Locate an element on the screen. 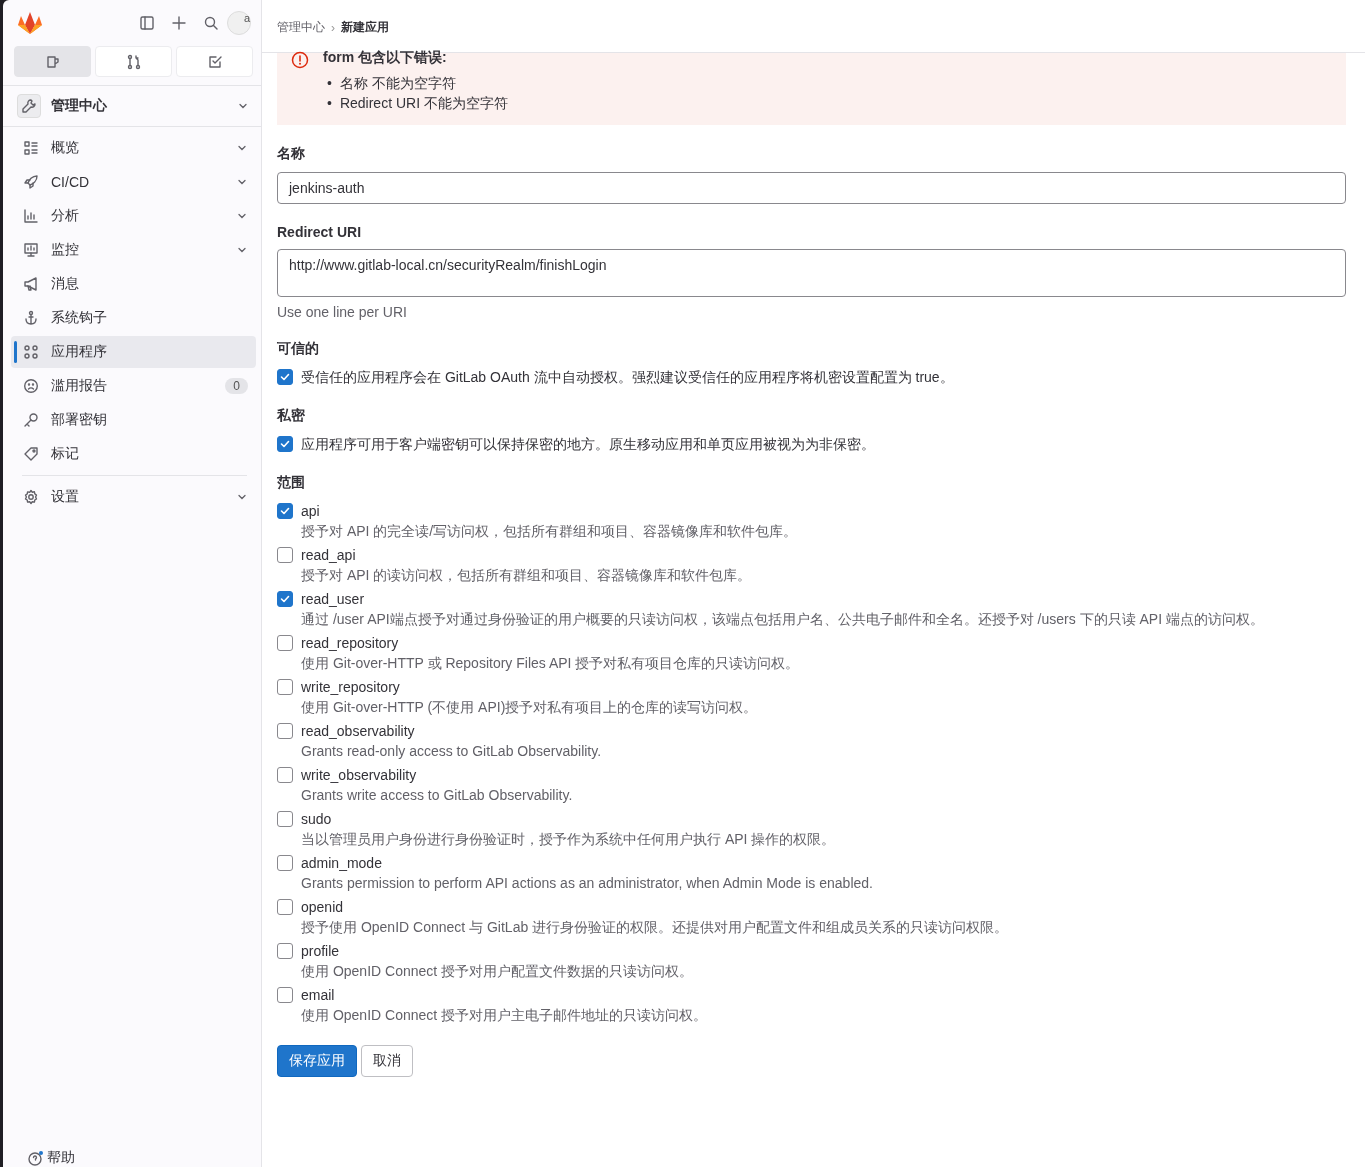 This screenshot has height=1167, width=1365. checkbox-label: read_repository is located at coordinates (350, 643).